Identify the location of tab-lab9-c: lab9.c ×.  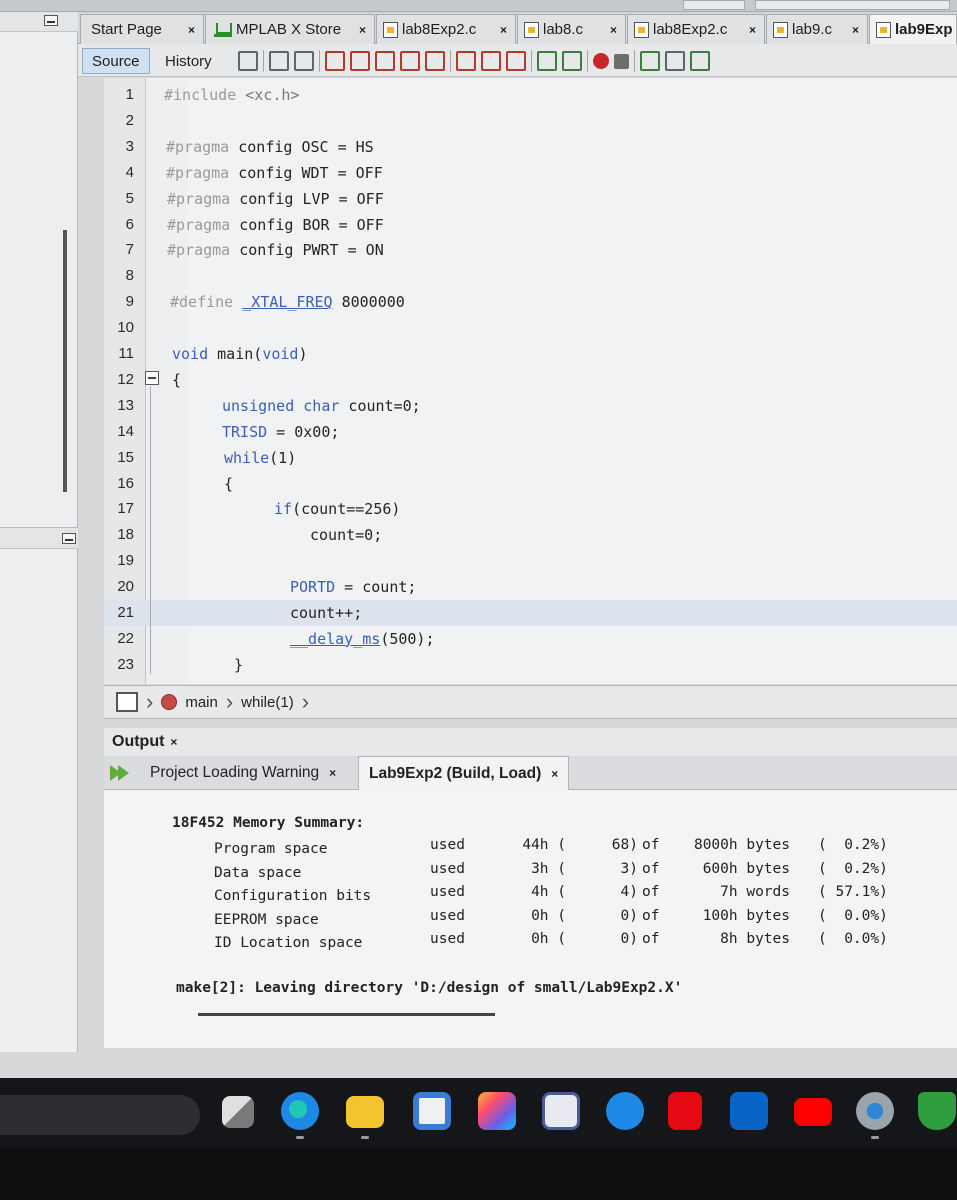
(817, 29).